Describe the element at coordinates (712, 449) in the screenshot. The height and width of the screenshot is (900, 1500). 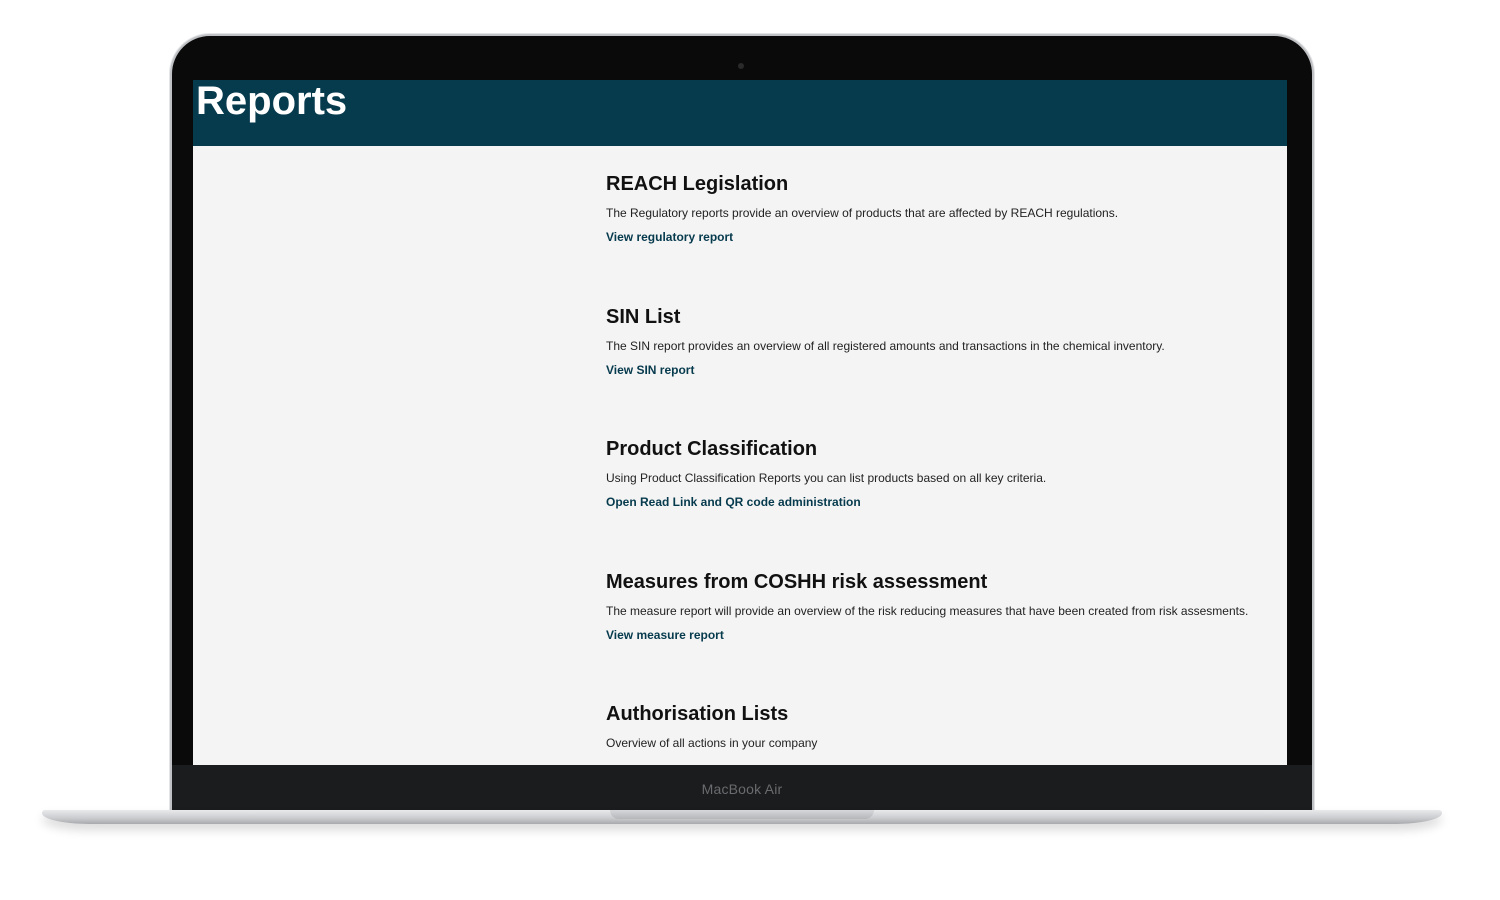
I see `section-title: Product Classification` at that location.